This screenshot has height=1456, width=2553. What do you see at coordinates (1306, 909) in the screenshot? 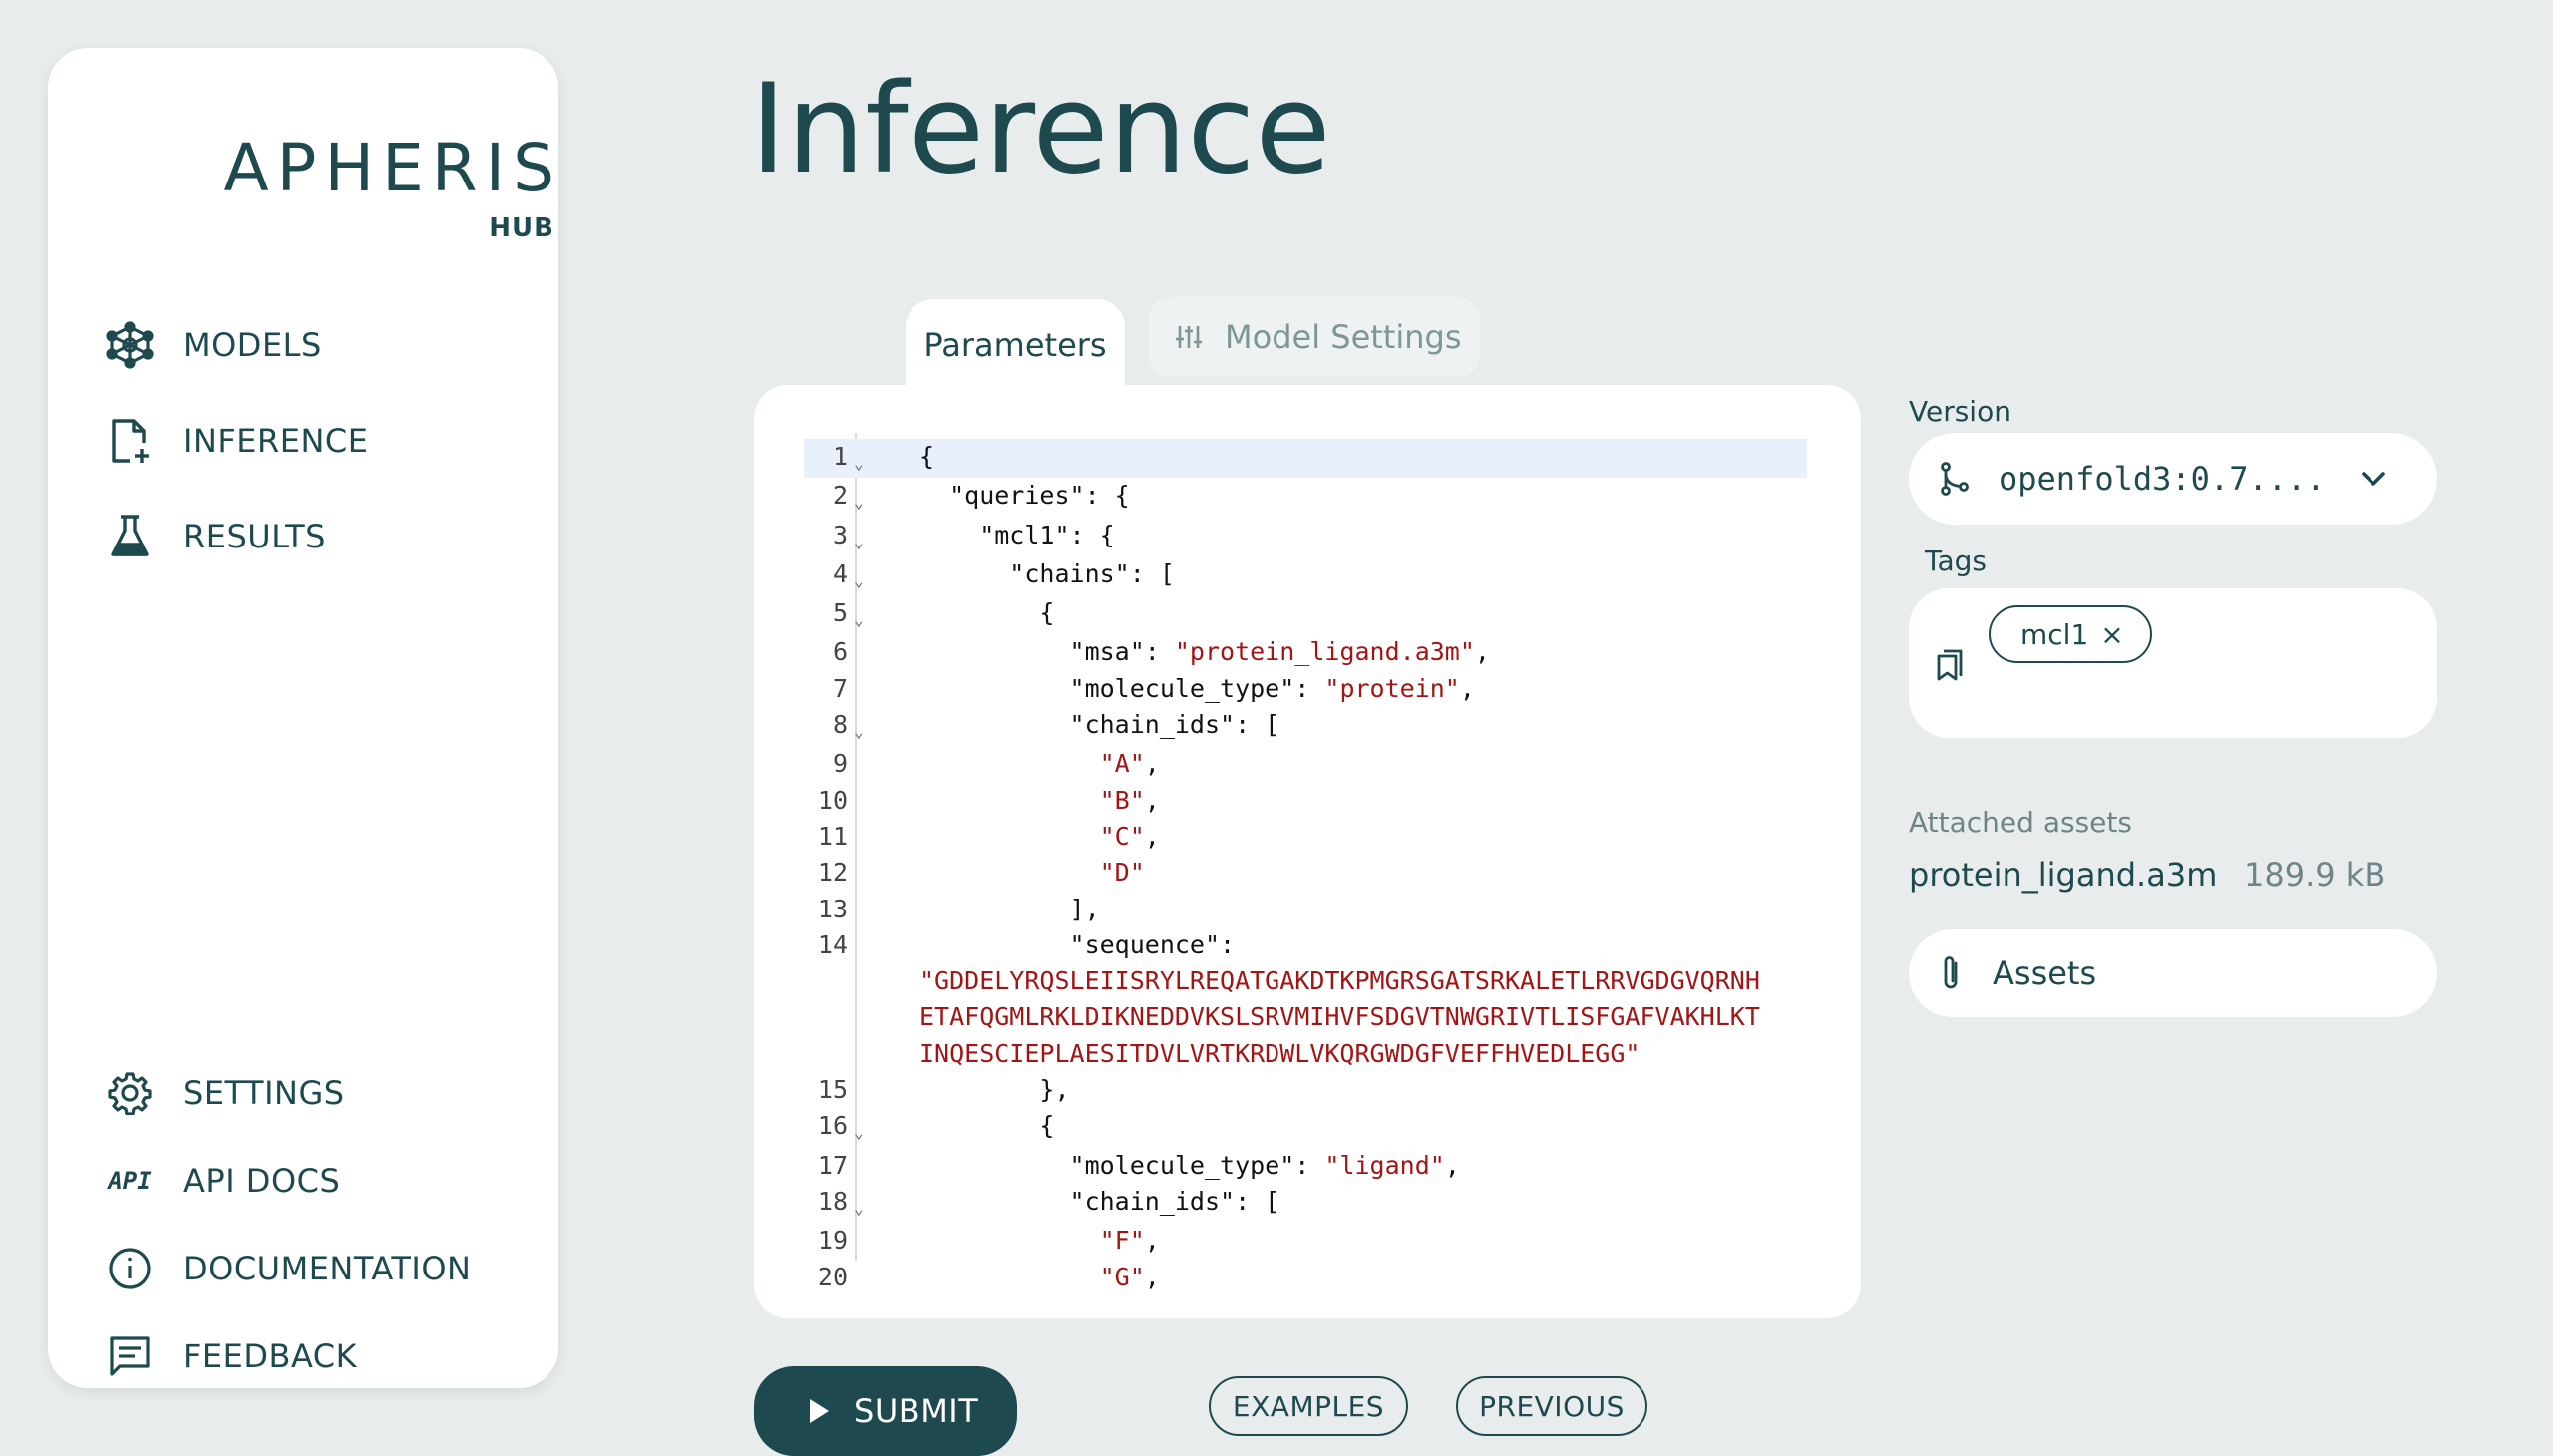
I see `code-line: 13 ],` at bounding box center [1306, 909].